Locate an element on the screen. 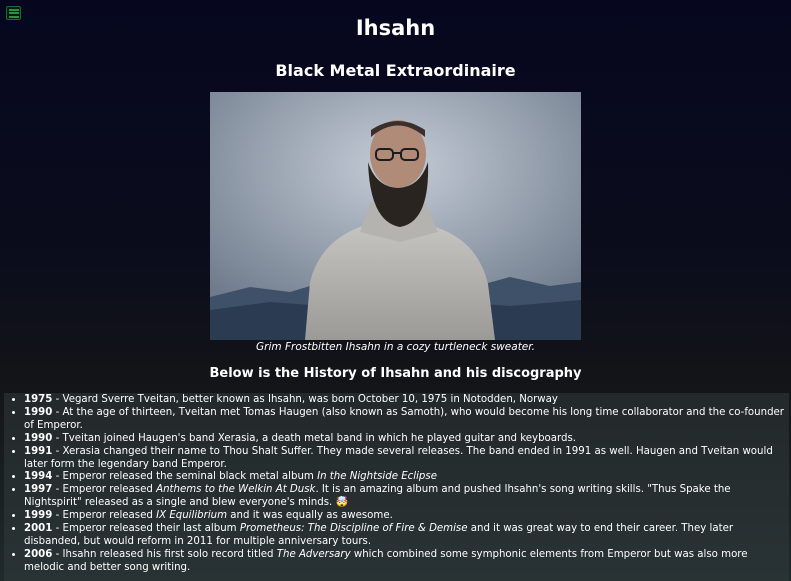 Image resolution: width=791 pixels, height=581 pixels. history-year: 1997 is located at coordinates (38, 490).